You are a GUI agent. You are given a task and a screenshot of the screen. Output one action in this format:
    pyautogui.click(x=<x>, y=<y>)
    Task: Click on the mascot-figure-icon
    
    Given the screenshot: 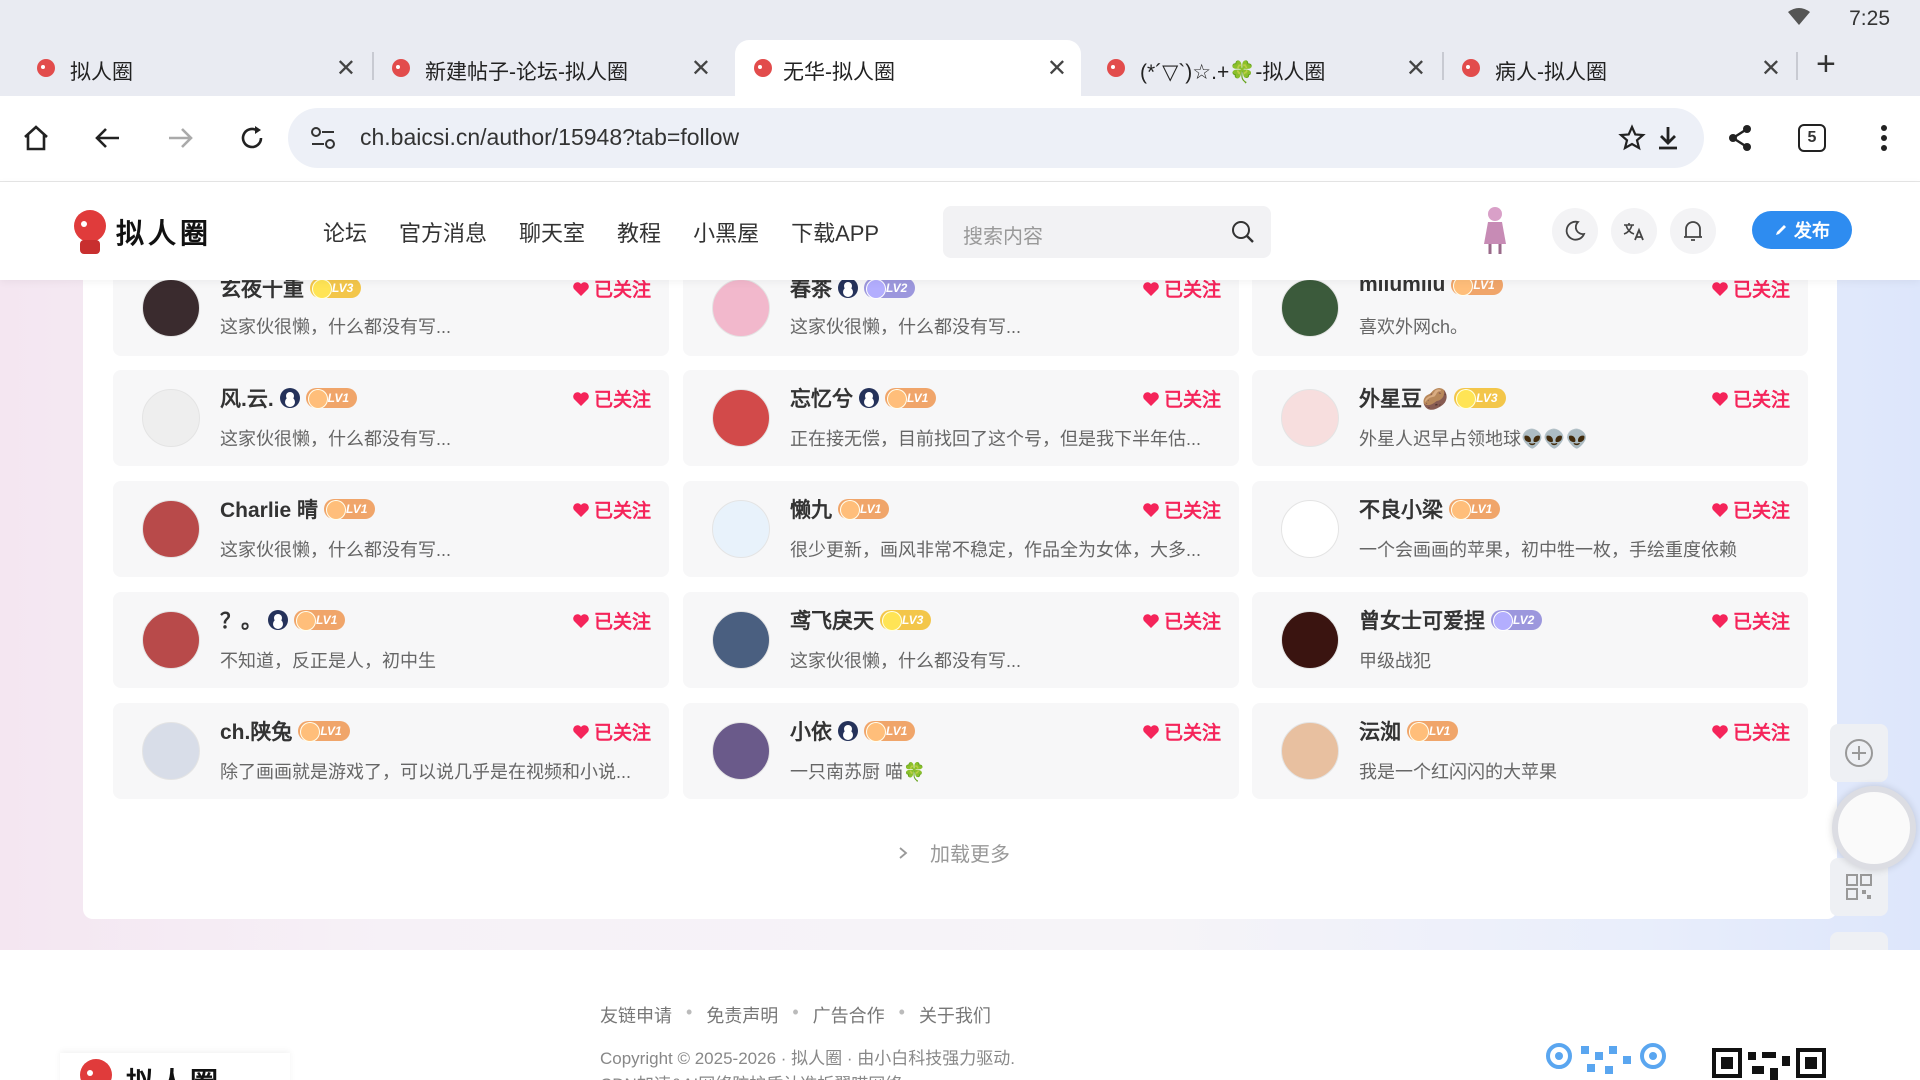 What is the action you would take?
    pyautogui.click(x=1495, y=229)
    